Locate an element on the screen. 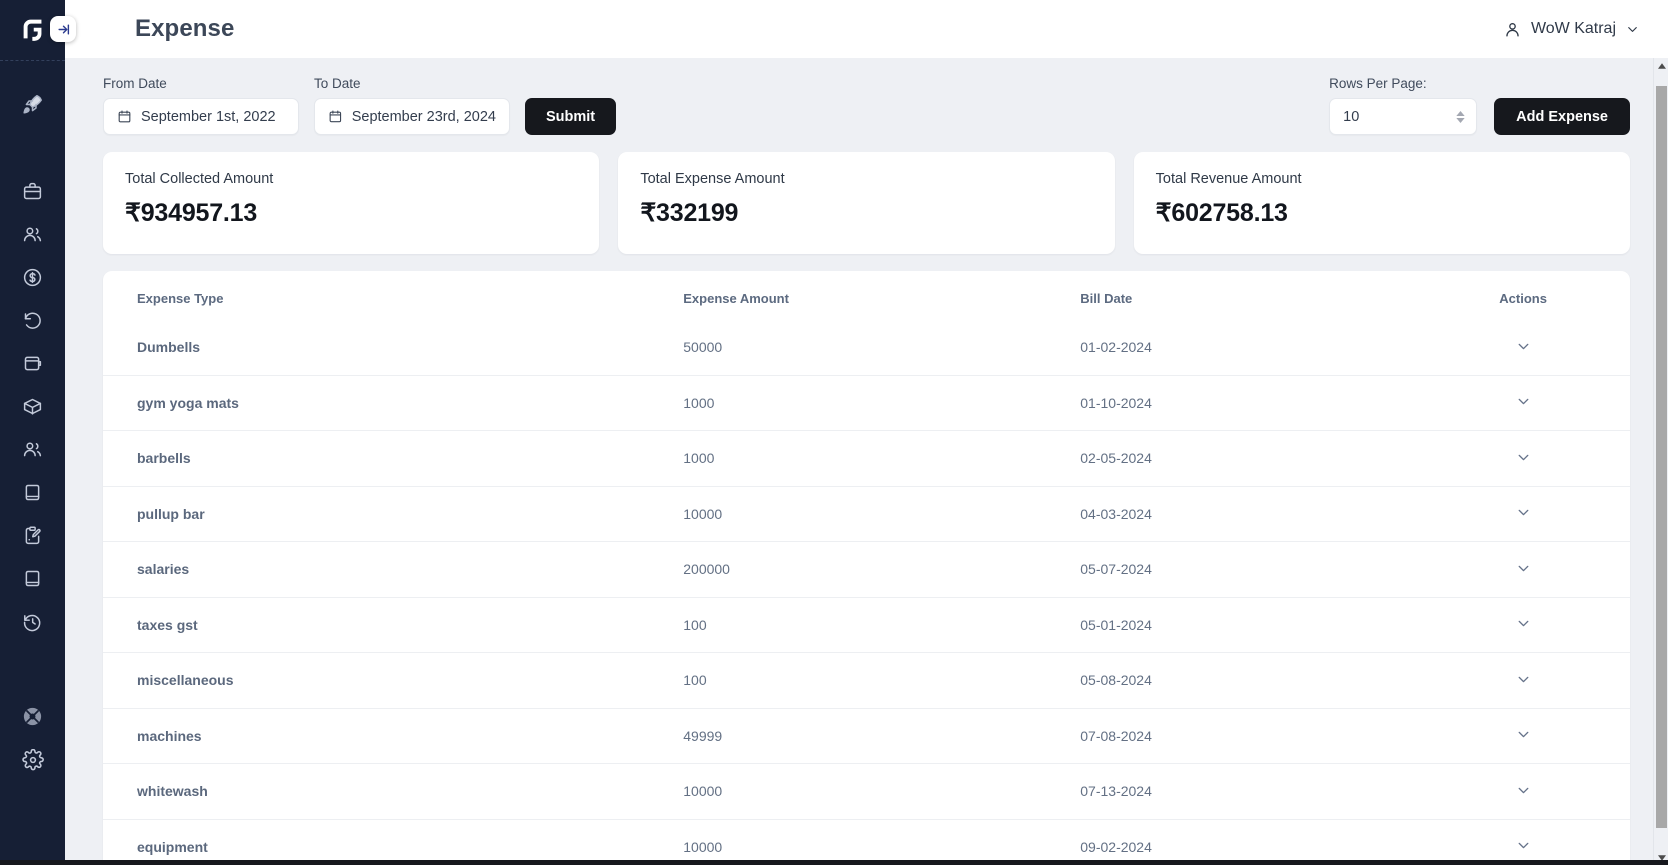 This screenshot has width=1668, height=865. cell-expense-amount: 100 is located at coordinates (882, 624).